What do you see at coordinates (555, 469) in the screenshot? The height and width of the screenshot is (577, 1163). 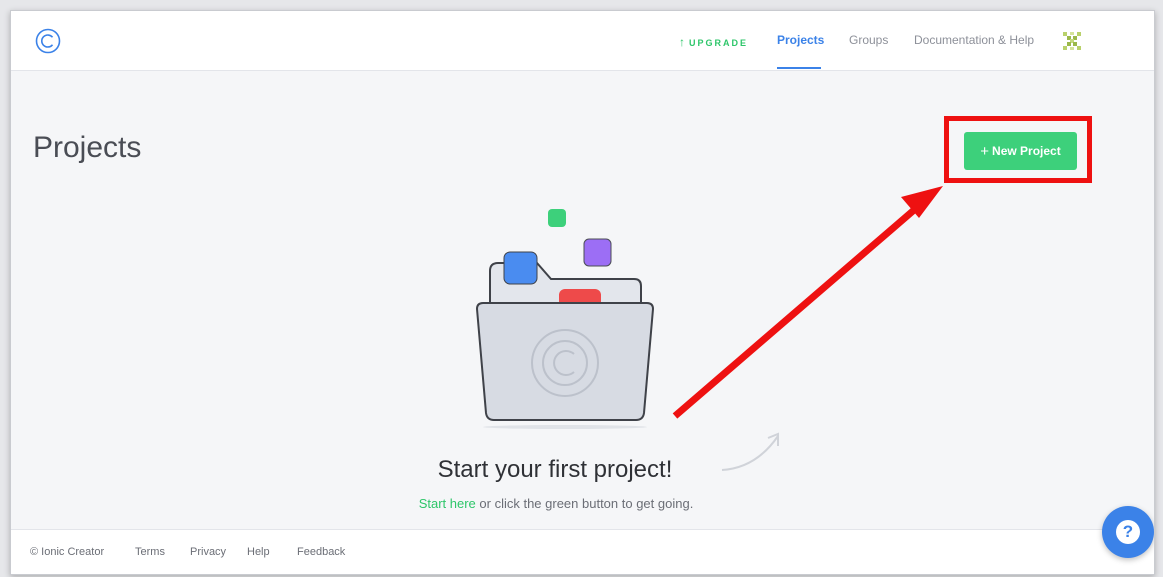 I see `empty-state-title: Start your first project!` at bounding box center [555, 469].